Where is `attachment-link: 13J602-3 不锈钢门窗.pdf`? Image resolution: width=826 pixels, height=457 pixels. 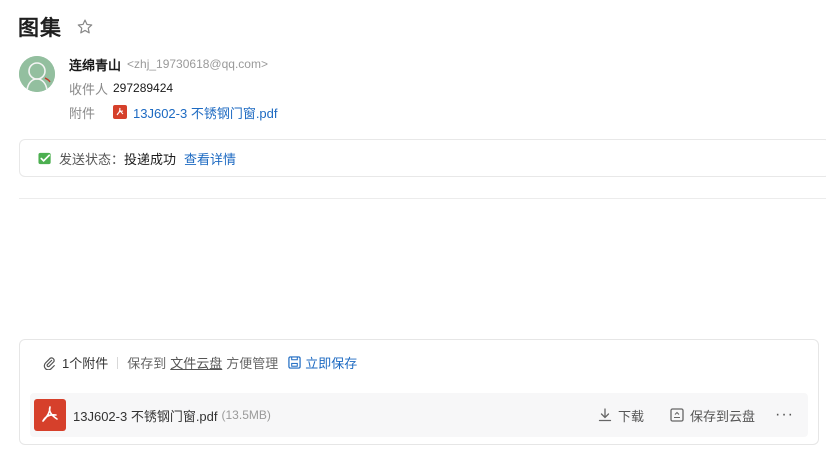 attachment-link: 13J602-3 不锈钢门窗.pdf is located at coordinates (195, 112).